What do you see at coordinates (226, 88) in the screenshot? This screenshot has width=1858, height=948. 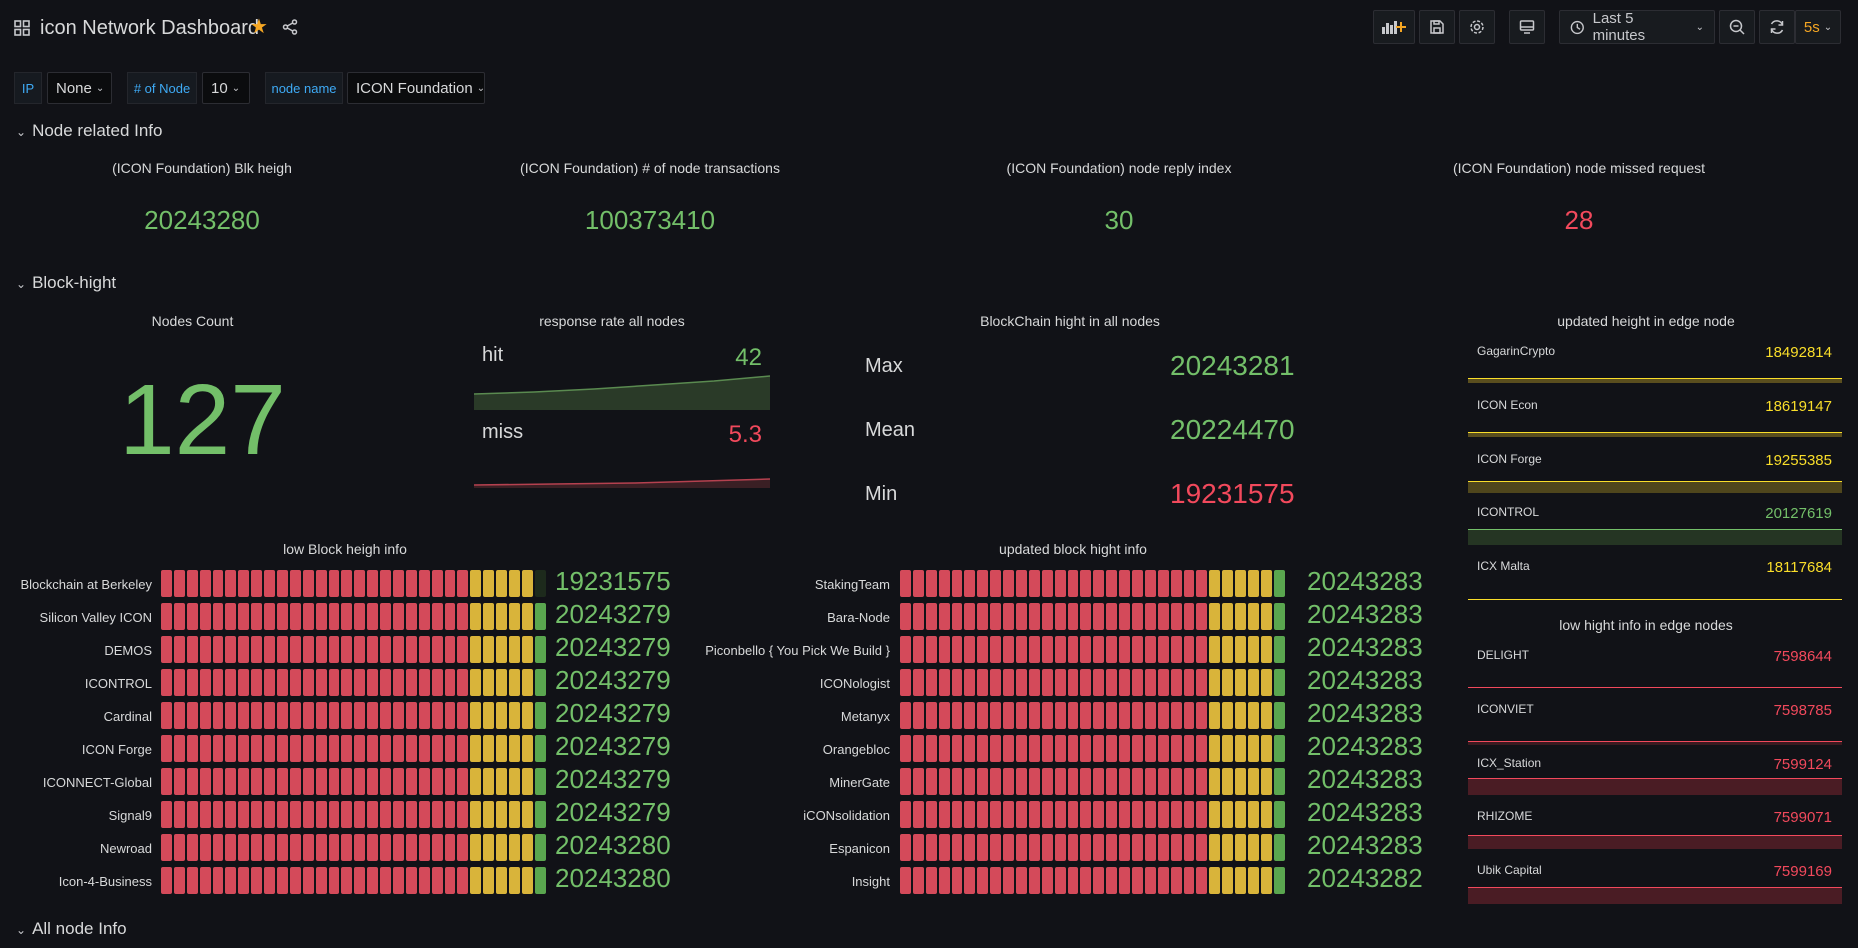 I see `variable-select-node-count: 10 ⌄` at bounding box center [226, 88].